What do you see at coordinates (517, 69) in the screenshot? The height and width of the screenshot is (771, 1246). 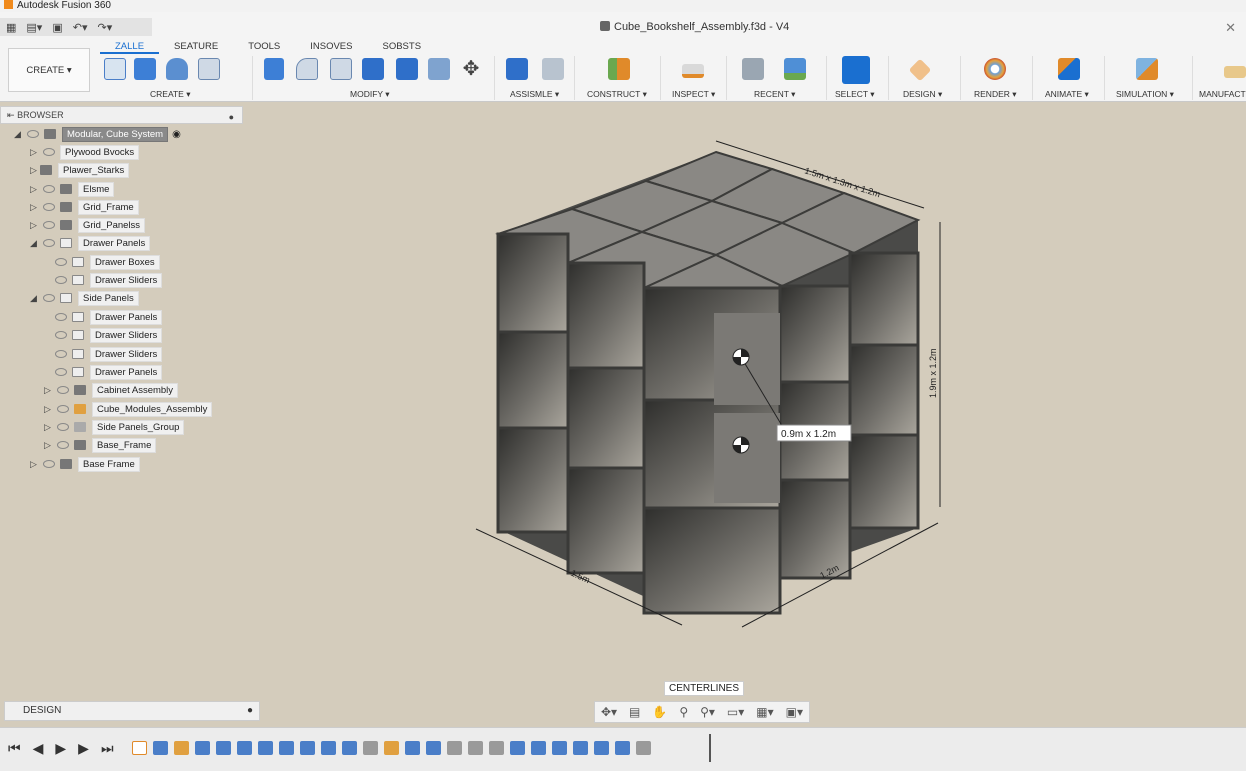 I see `new-joint-icon` at bounding box center [517, 69].